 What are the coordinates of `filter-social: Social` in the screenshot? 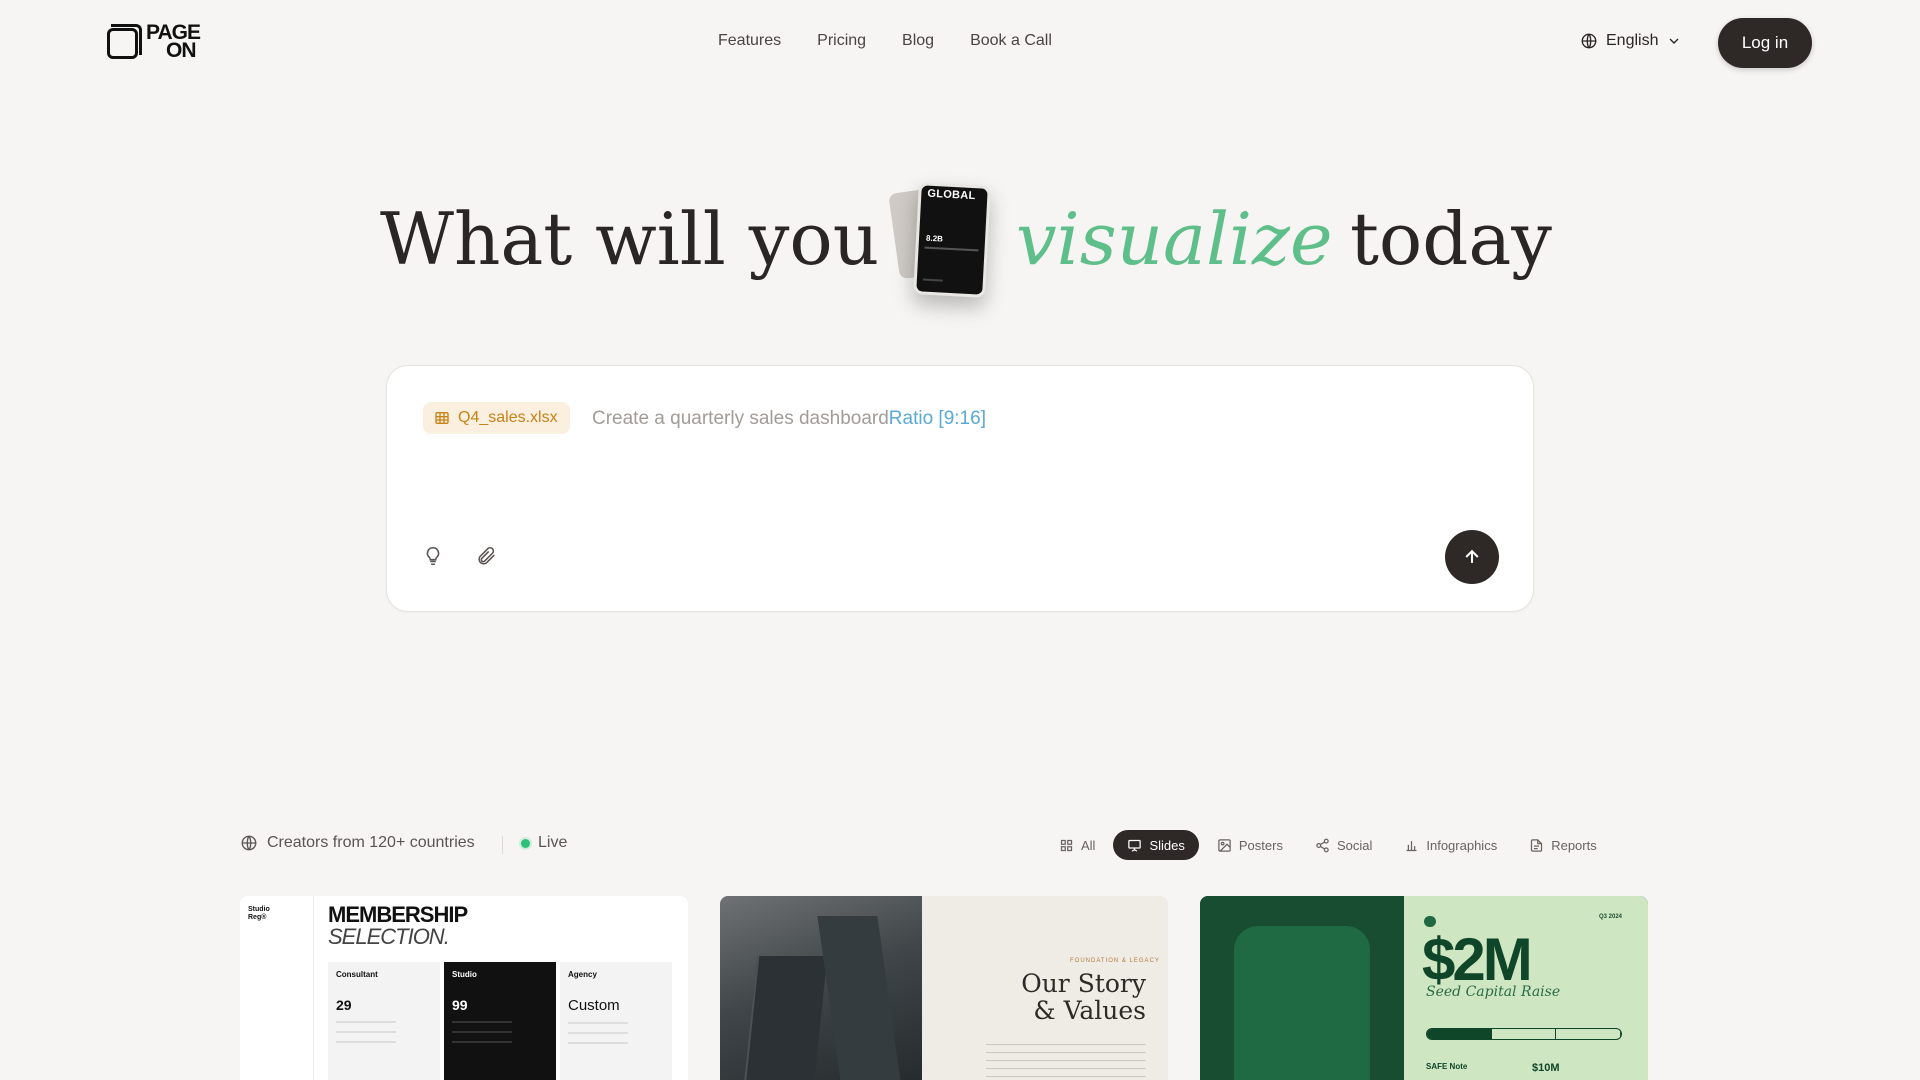 It's located at (1343, 845).